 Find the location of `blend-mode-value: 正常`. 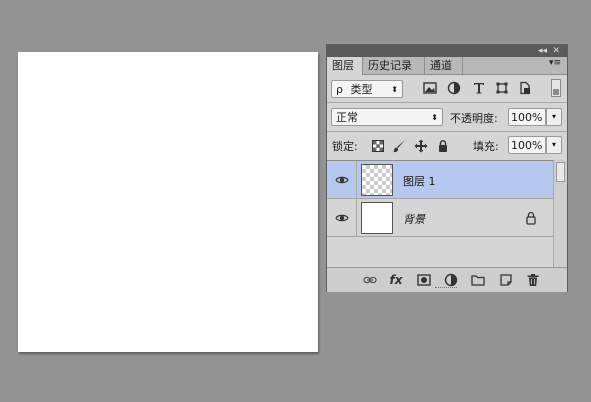

blend-mode-value: 正常 is located at coordinates (347, 117).